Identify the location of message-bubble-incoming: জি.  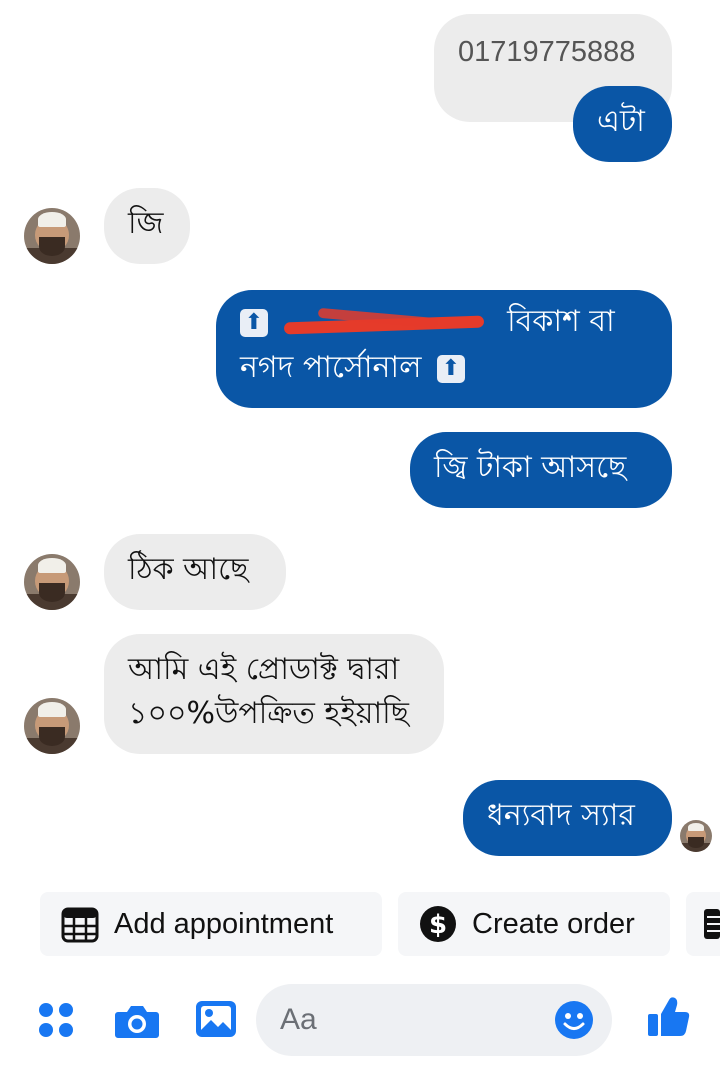
(147, 226).